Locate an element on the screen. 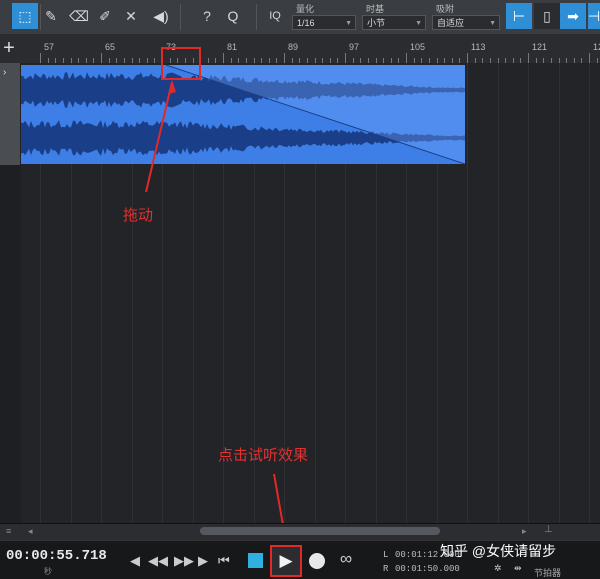 This screenshot has height=579, width=600. menu-icon: ≡ is located at coordinates (8, 531).